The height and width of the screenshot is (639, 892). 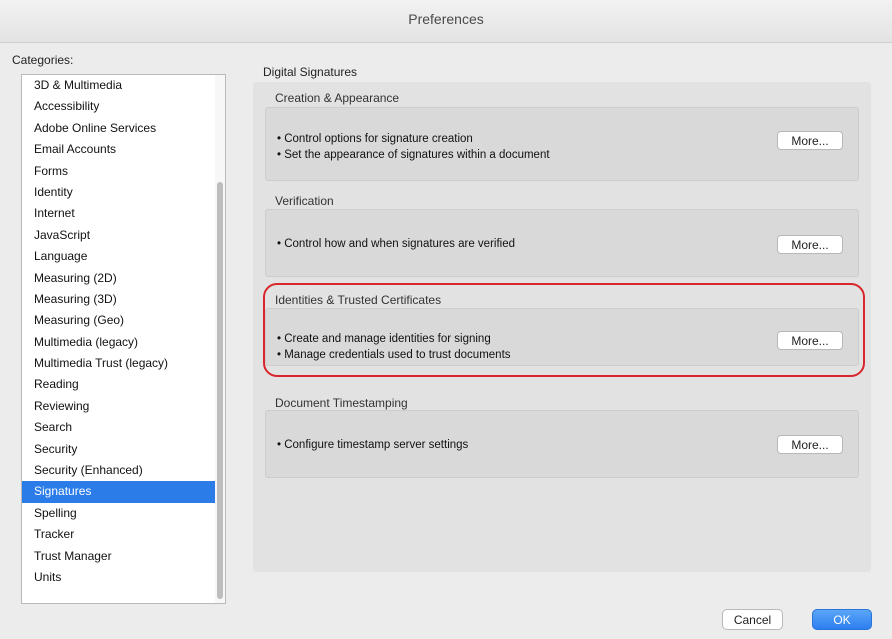 What do you see at coordinates (118, 363) in the screenshot?
I see `category-item: Multimedia Trust (legacy)` at bounding box center [118, 363].